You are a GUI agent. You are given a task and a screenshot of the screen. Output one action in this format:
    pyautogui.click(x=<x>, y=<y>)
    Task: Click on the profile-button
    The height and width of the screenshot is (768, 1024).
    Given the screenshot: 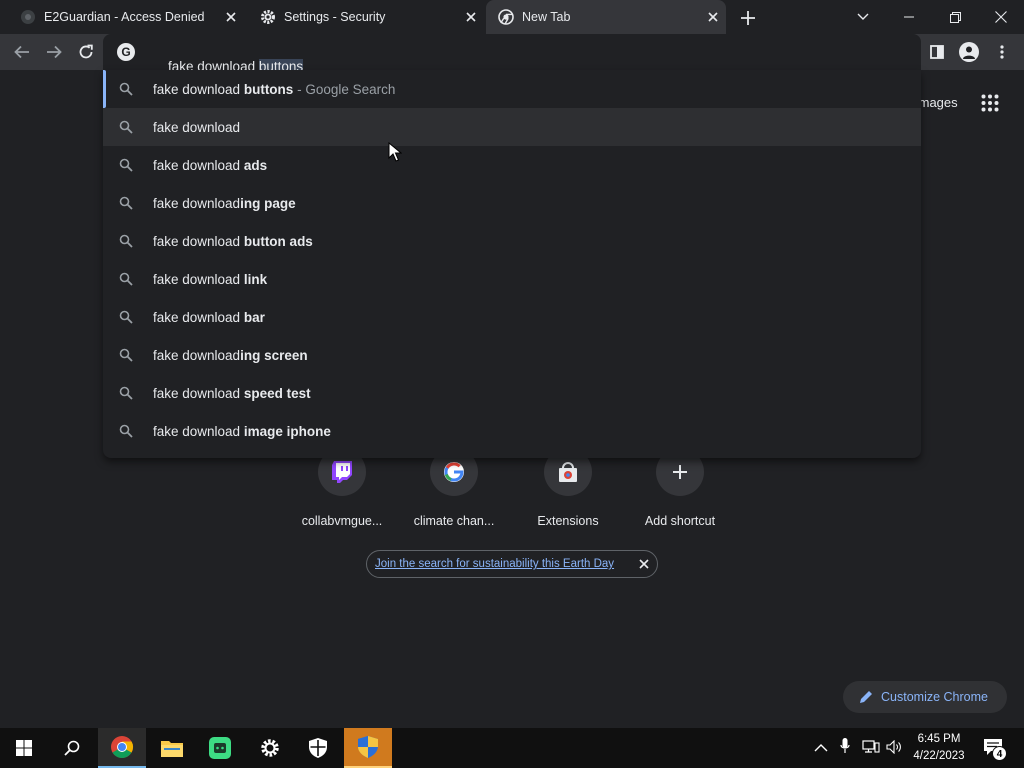 What is the action you would take?
    pyautogui.click(x=969, y=52)
    